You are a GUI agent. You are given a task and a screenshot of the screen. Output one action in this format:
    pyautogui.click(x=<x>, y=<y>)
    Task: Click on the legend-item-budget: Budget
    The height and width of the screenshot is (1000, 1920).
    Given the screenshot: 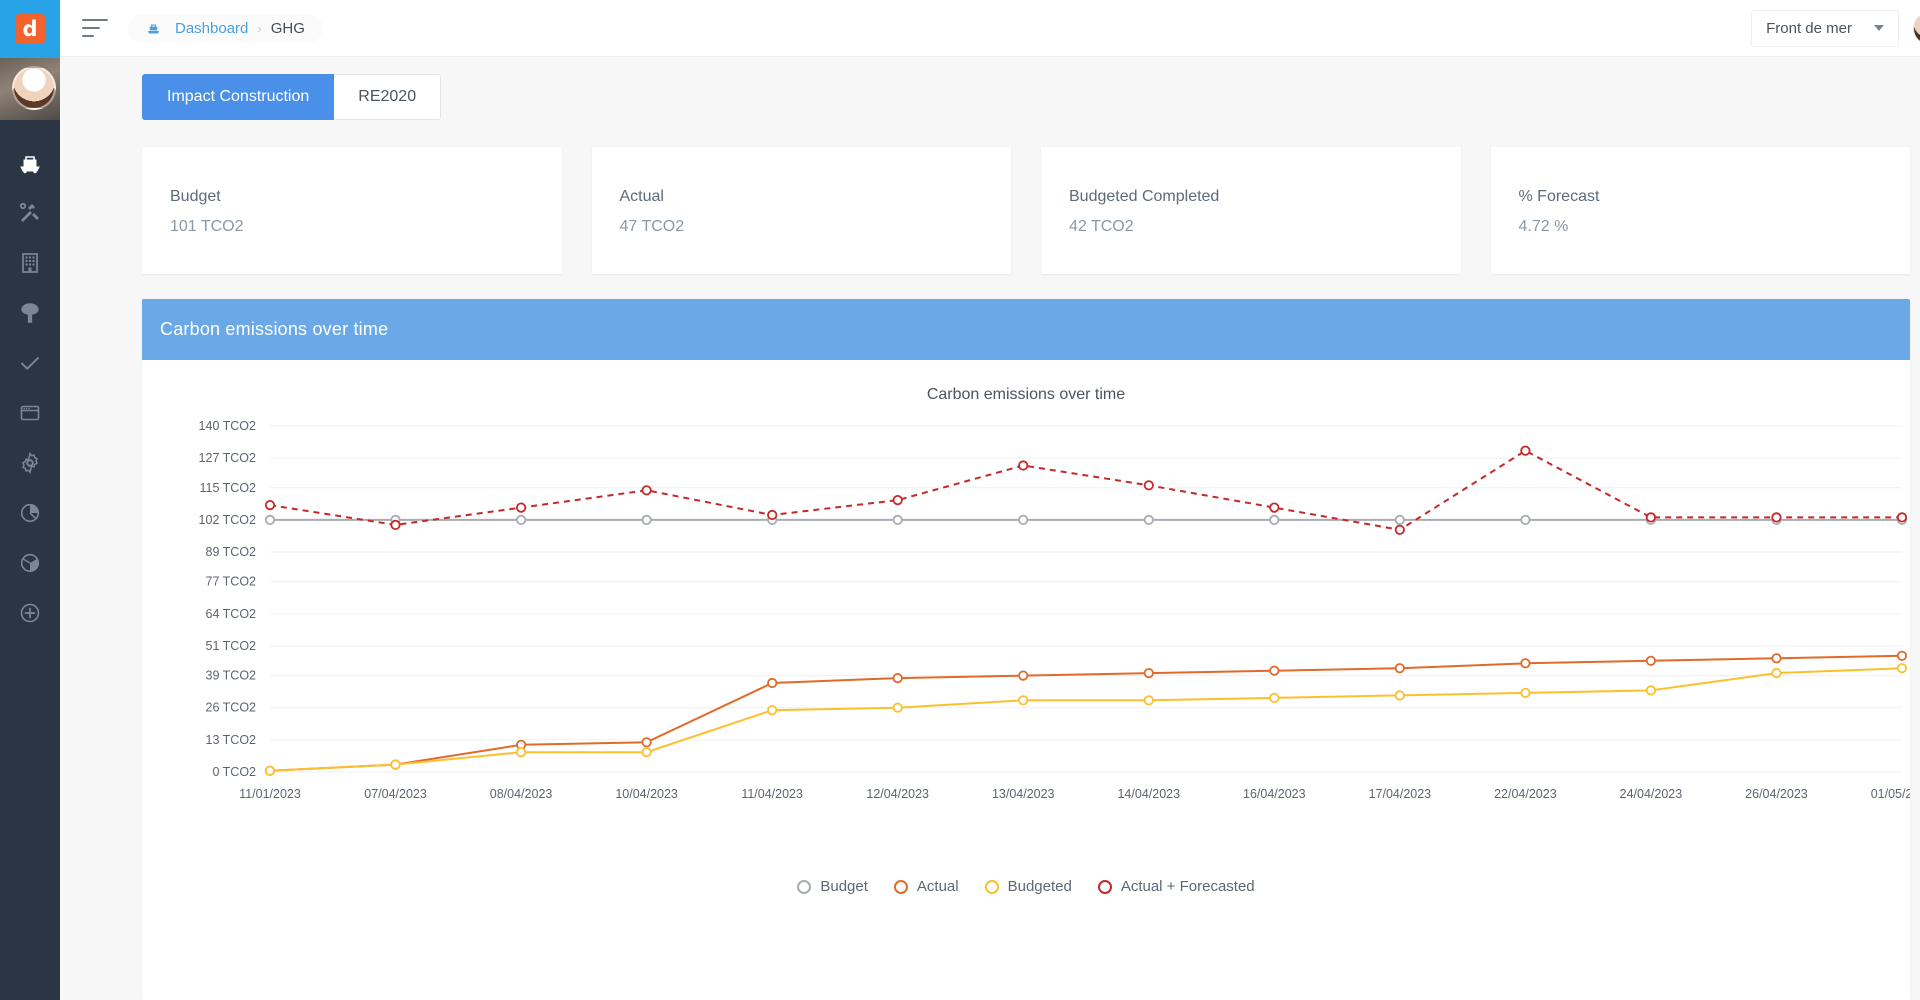 What is the action you would take?
    pyautogui.click(x=832, y=886)
    